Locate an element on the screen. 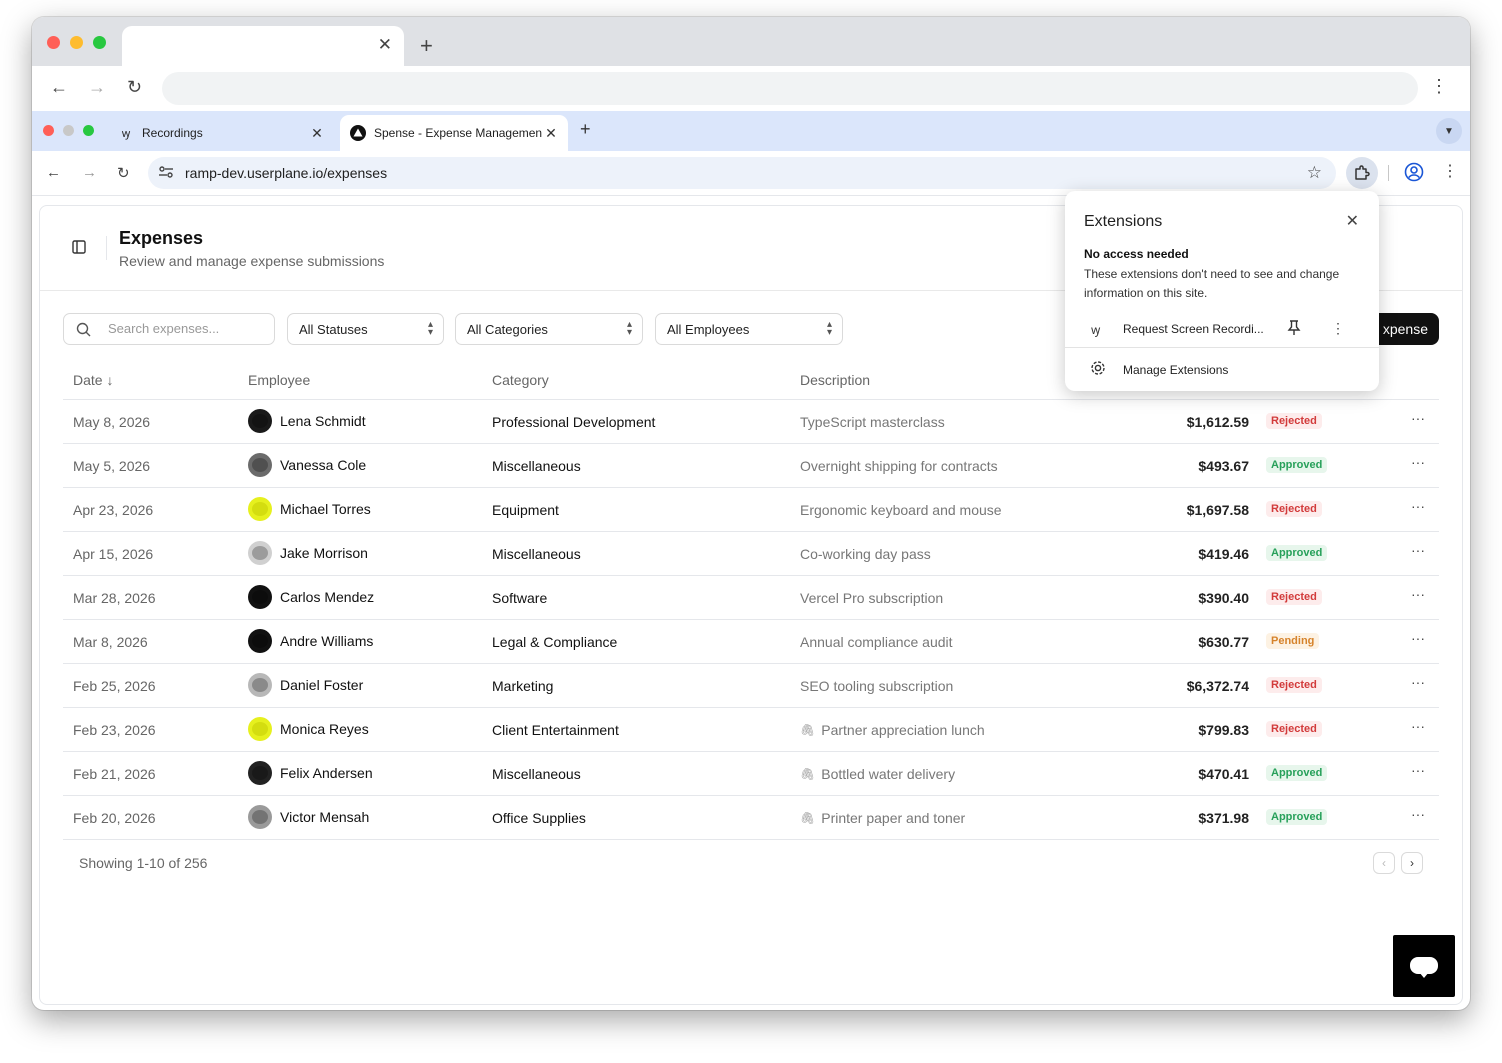 This screenshot has height=1063, width=1502. status-filter-value: All Statuses is located at coordinates (333, 329).